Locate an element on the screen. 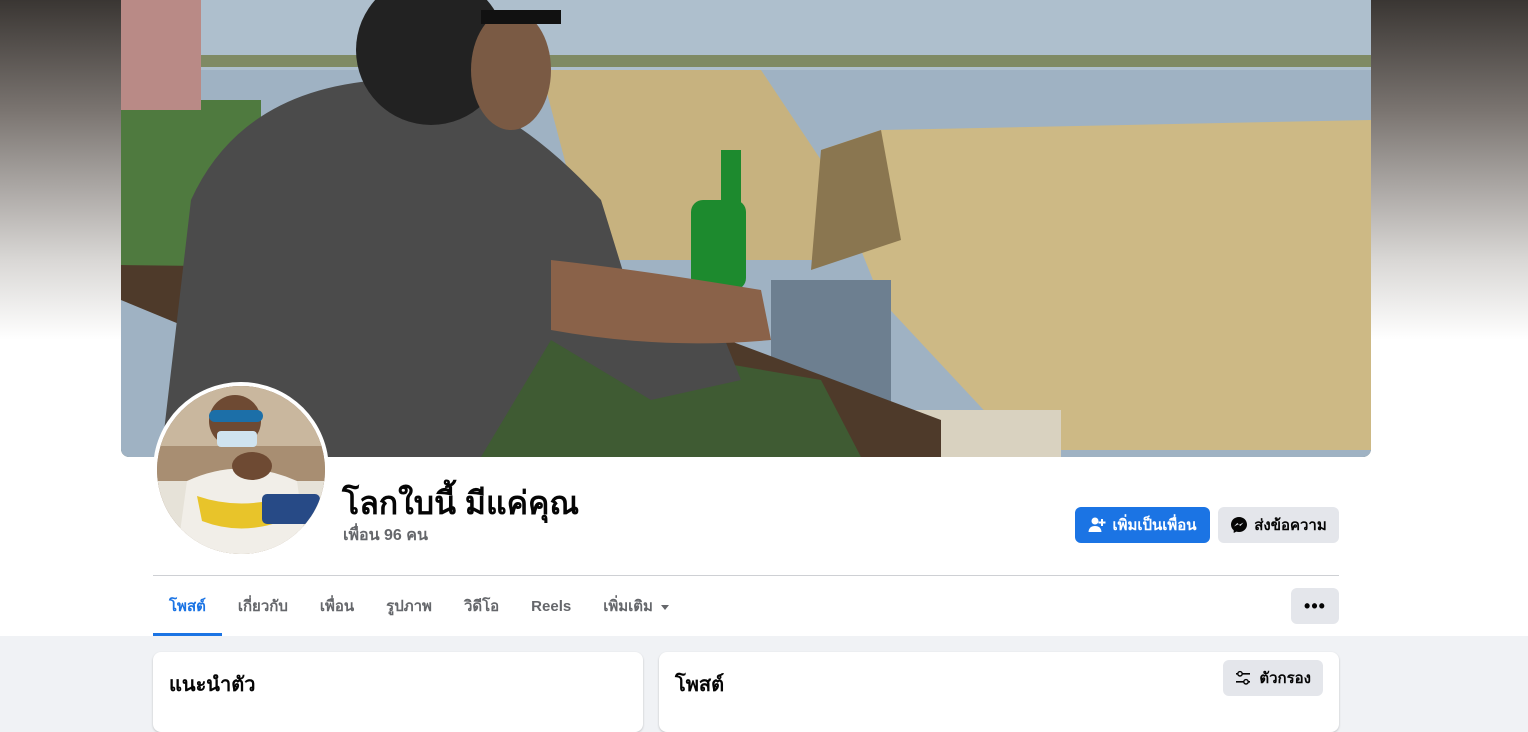 Image resolution: width=1528 pixels, height=732 pixels. tab-photos: รูปภาพ is located at coordinates (409, 606).